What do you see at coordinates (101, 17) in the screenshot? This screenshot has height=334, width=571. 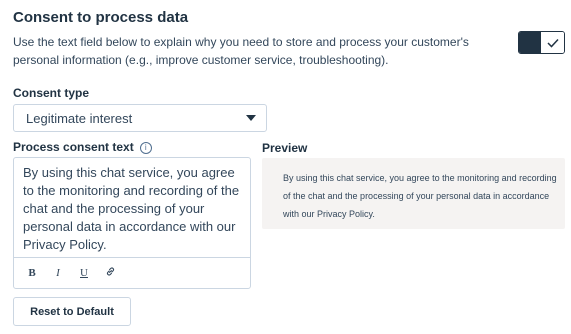 I see `section-title: Consent to process data` at bounding box center [101, 17].